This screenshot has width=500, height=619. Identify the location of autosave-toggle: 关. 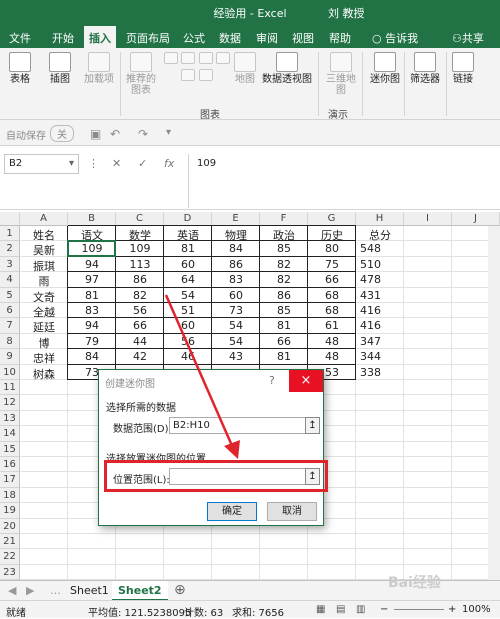
(62, 133).